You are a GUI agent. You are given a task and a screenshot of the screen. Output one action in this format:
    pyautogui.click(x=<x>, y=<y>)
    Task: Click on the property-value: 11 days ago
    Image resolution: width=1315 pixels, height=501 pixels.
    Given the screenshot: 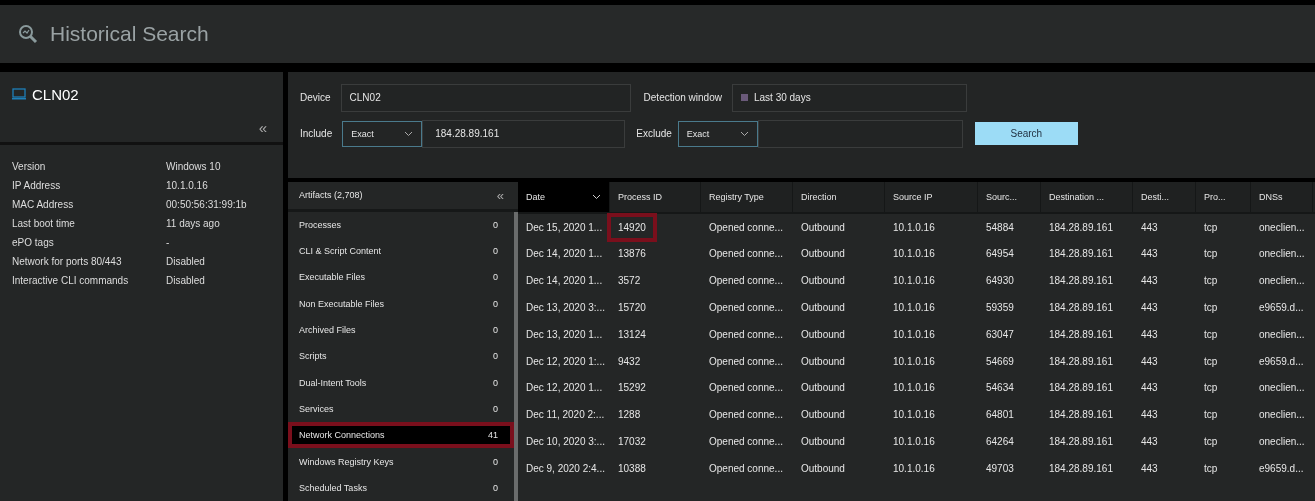 What is the action you would take?
    pyautogui.click(x=193, y=223)
    